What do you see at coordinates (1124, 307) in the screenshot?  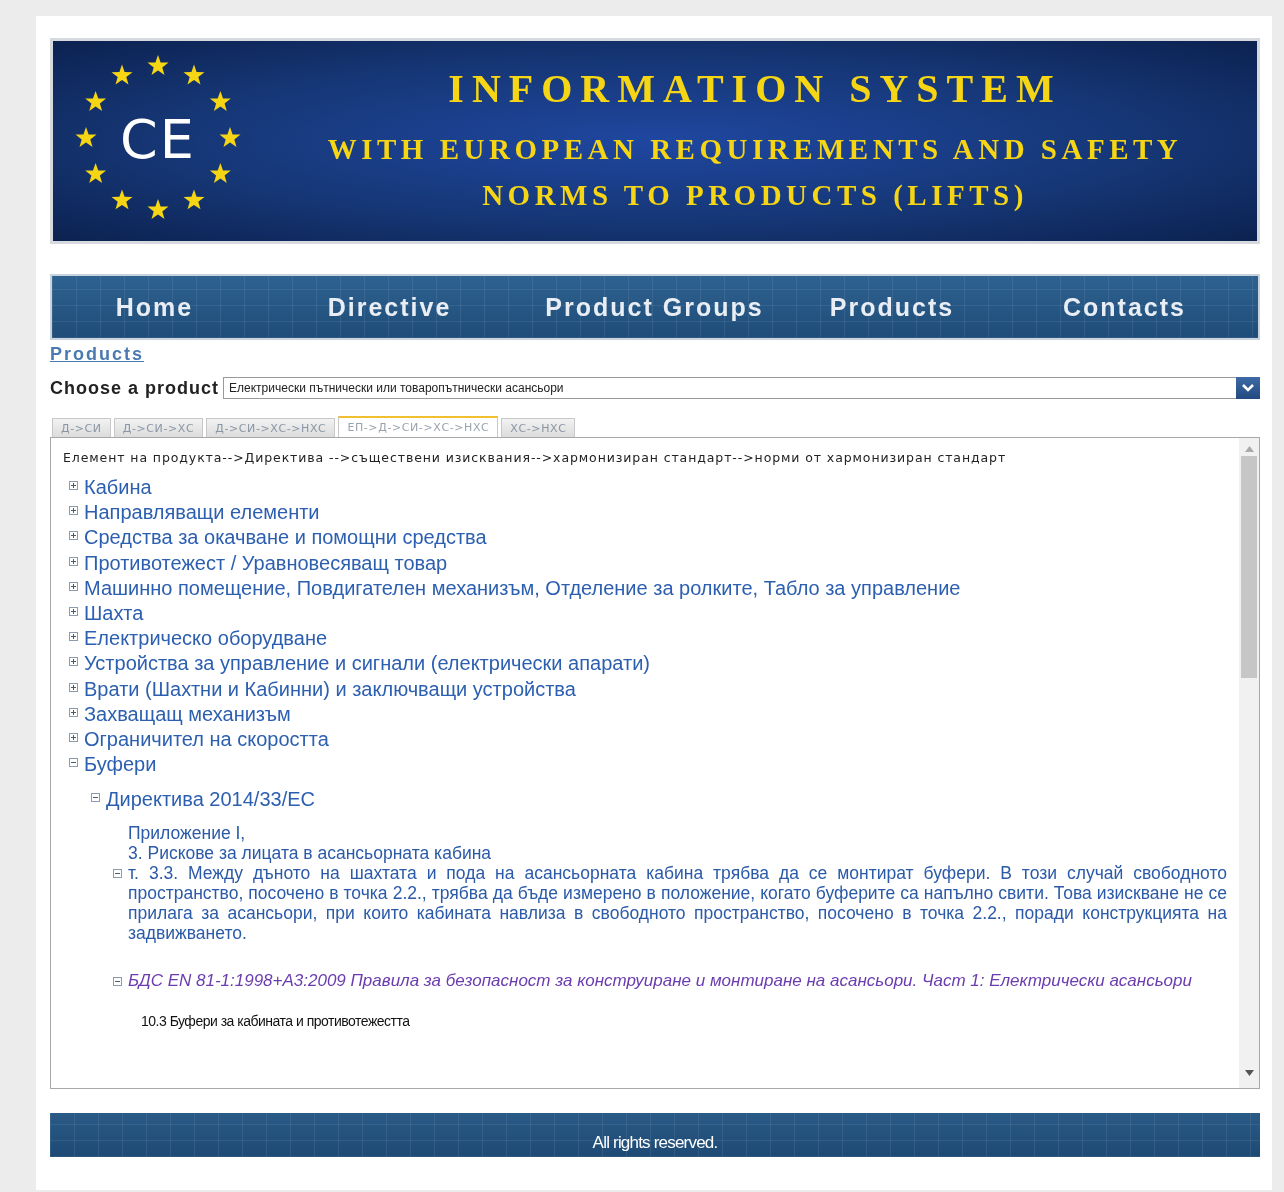 I see `nav-link: Contacts` at bounding box center [1124, 307].